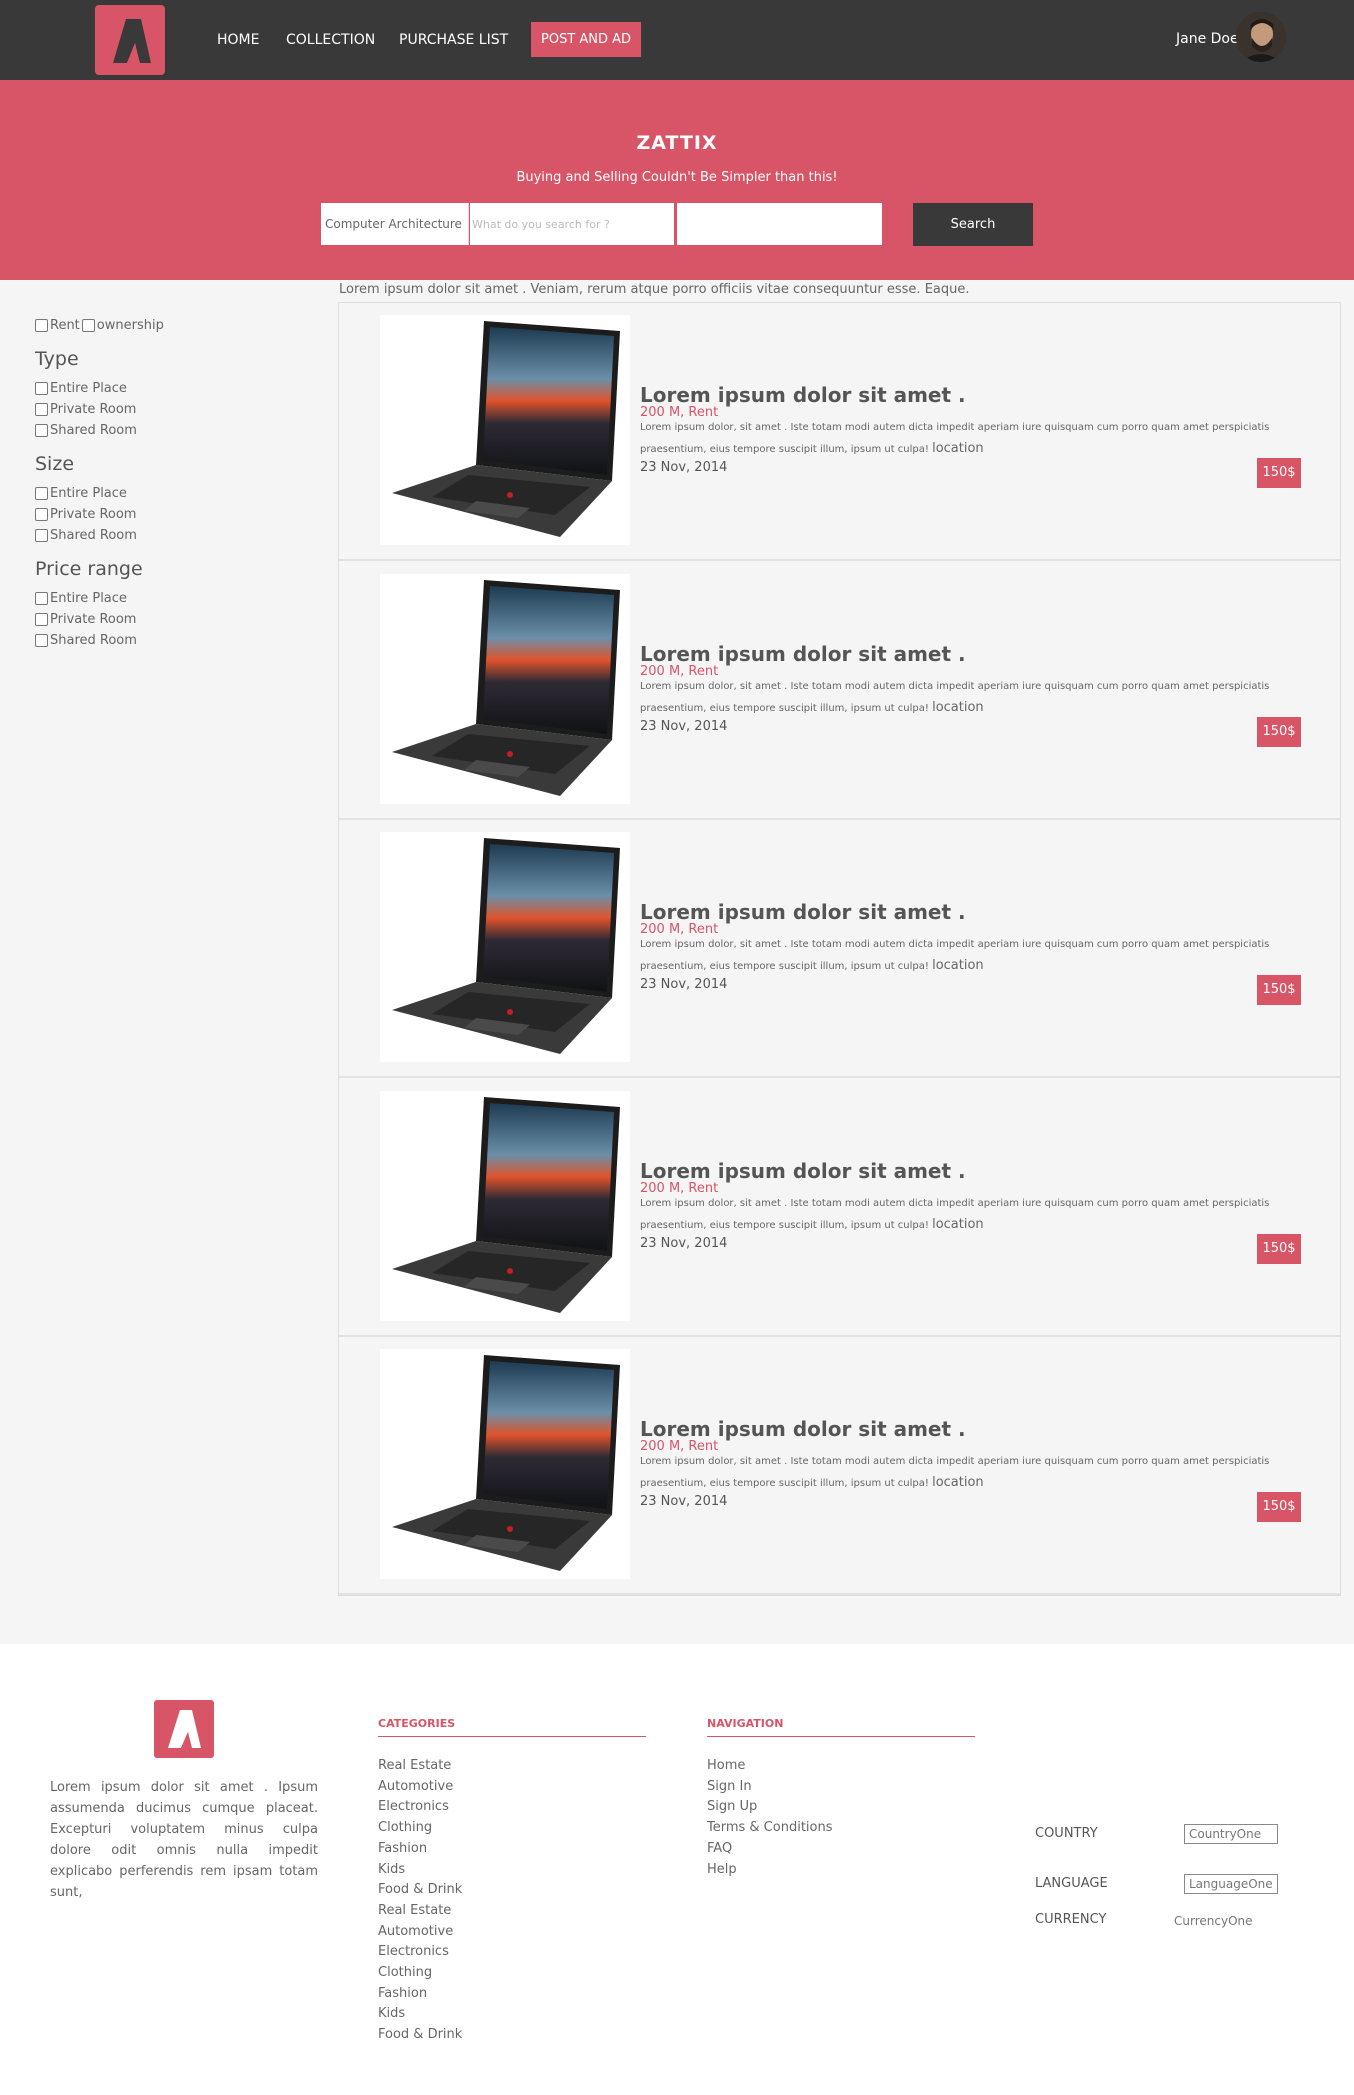  What do you see at coordinates (572, 224) in the screenshot?
I see `search-input` at bounding box center [572, 224].